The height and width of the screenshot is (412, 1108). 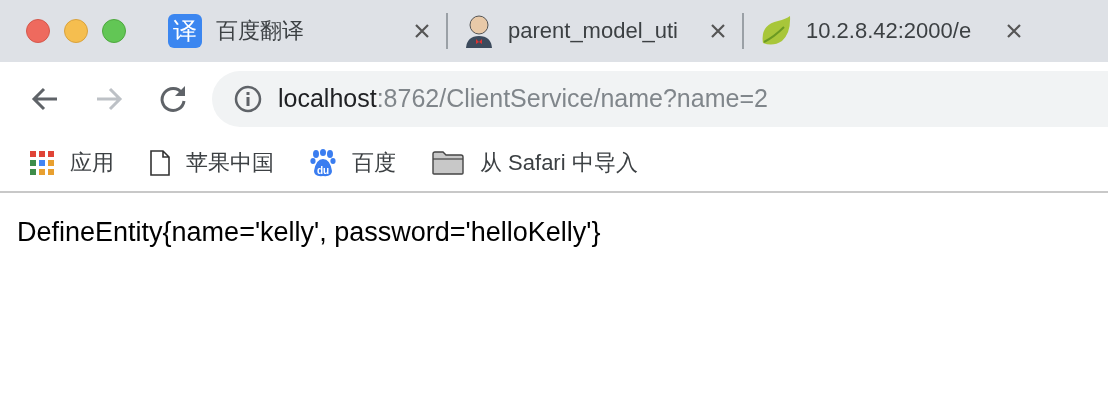 What do you see at coordinates (374, 163) in the screenshot?
I see `bookmark-label: 百度` at bounding box center [374, 163].